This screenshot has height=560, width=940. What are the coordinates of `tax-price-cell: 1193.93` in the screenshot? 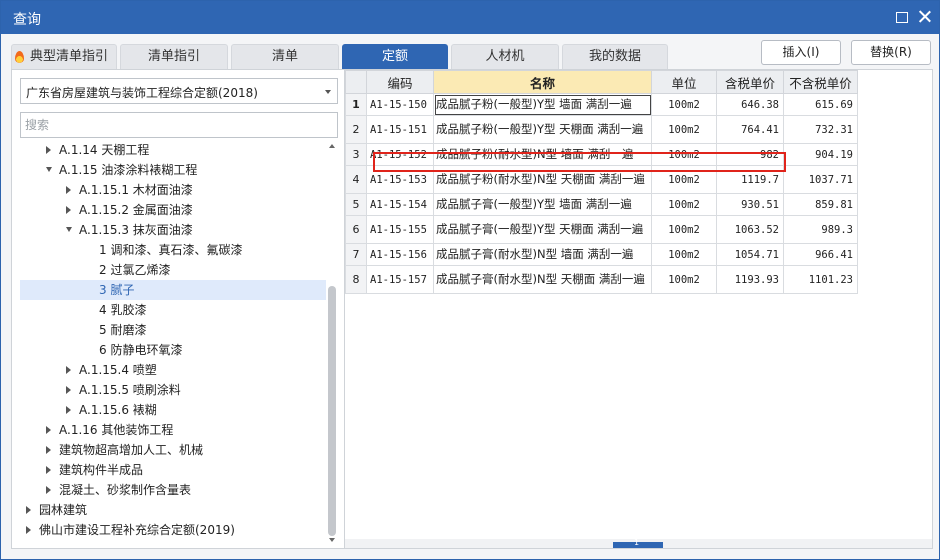 It's located at (750, 279).